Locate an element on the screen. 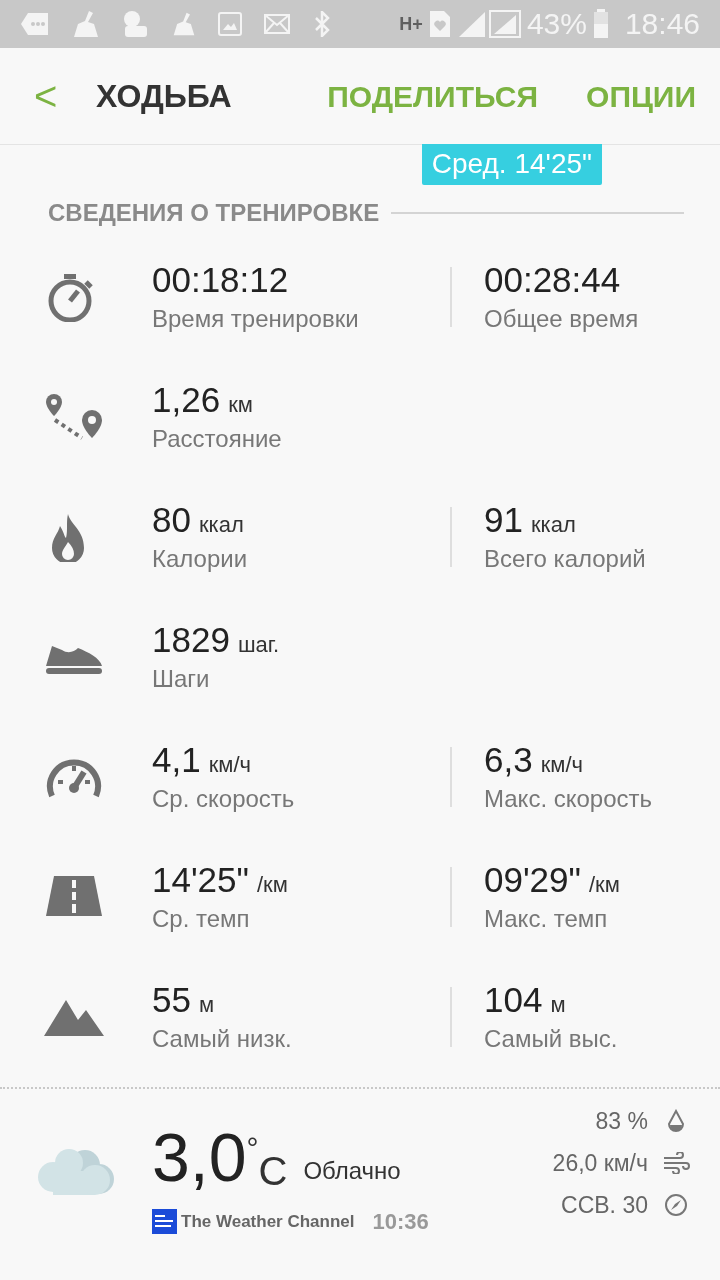 Image resolution: width=720 pixels, height=1280 pixels. stat-label: Расстояние is located at coordinates (217, 439).